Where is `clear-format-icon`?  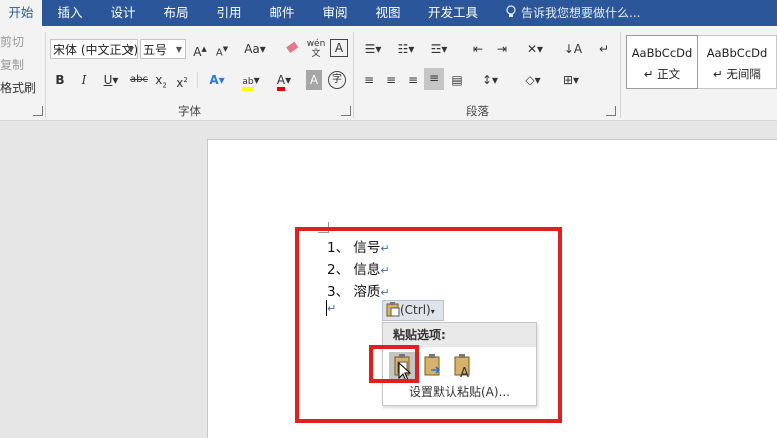 clear-format-icon is located at coordinates (292, 49).